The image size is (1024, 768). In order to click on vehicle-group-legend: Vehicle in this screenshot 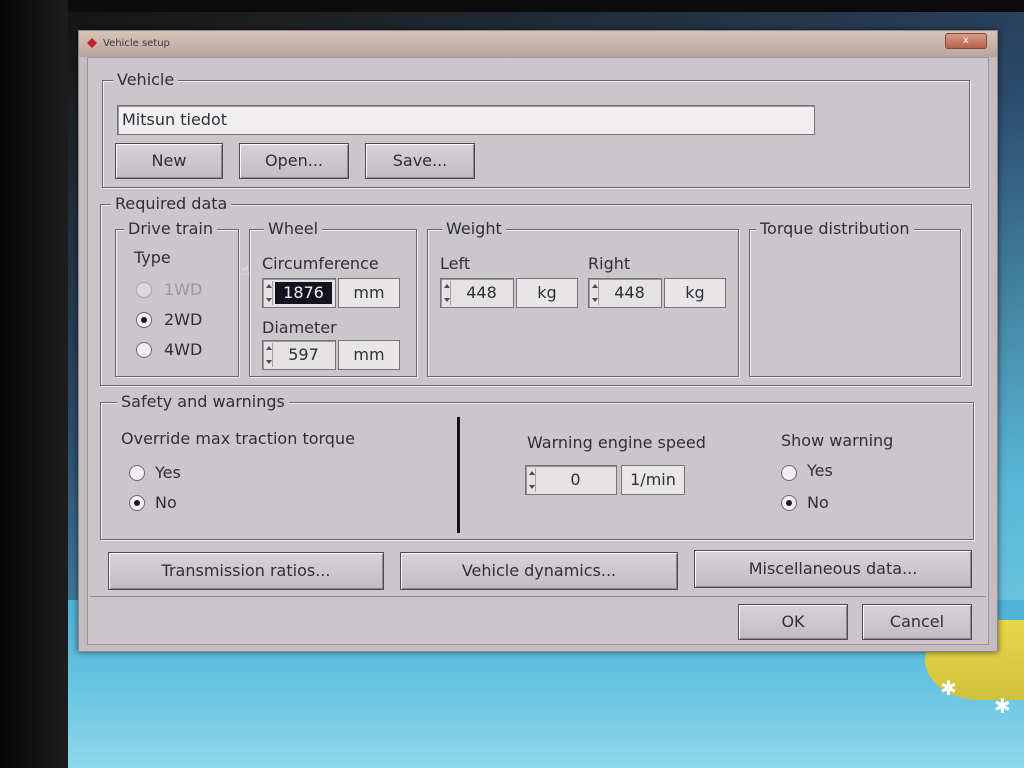, I will do `click(146, 79)`.